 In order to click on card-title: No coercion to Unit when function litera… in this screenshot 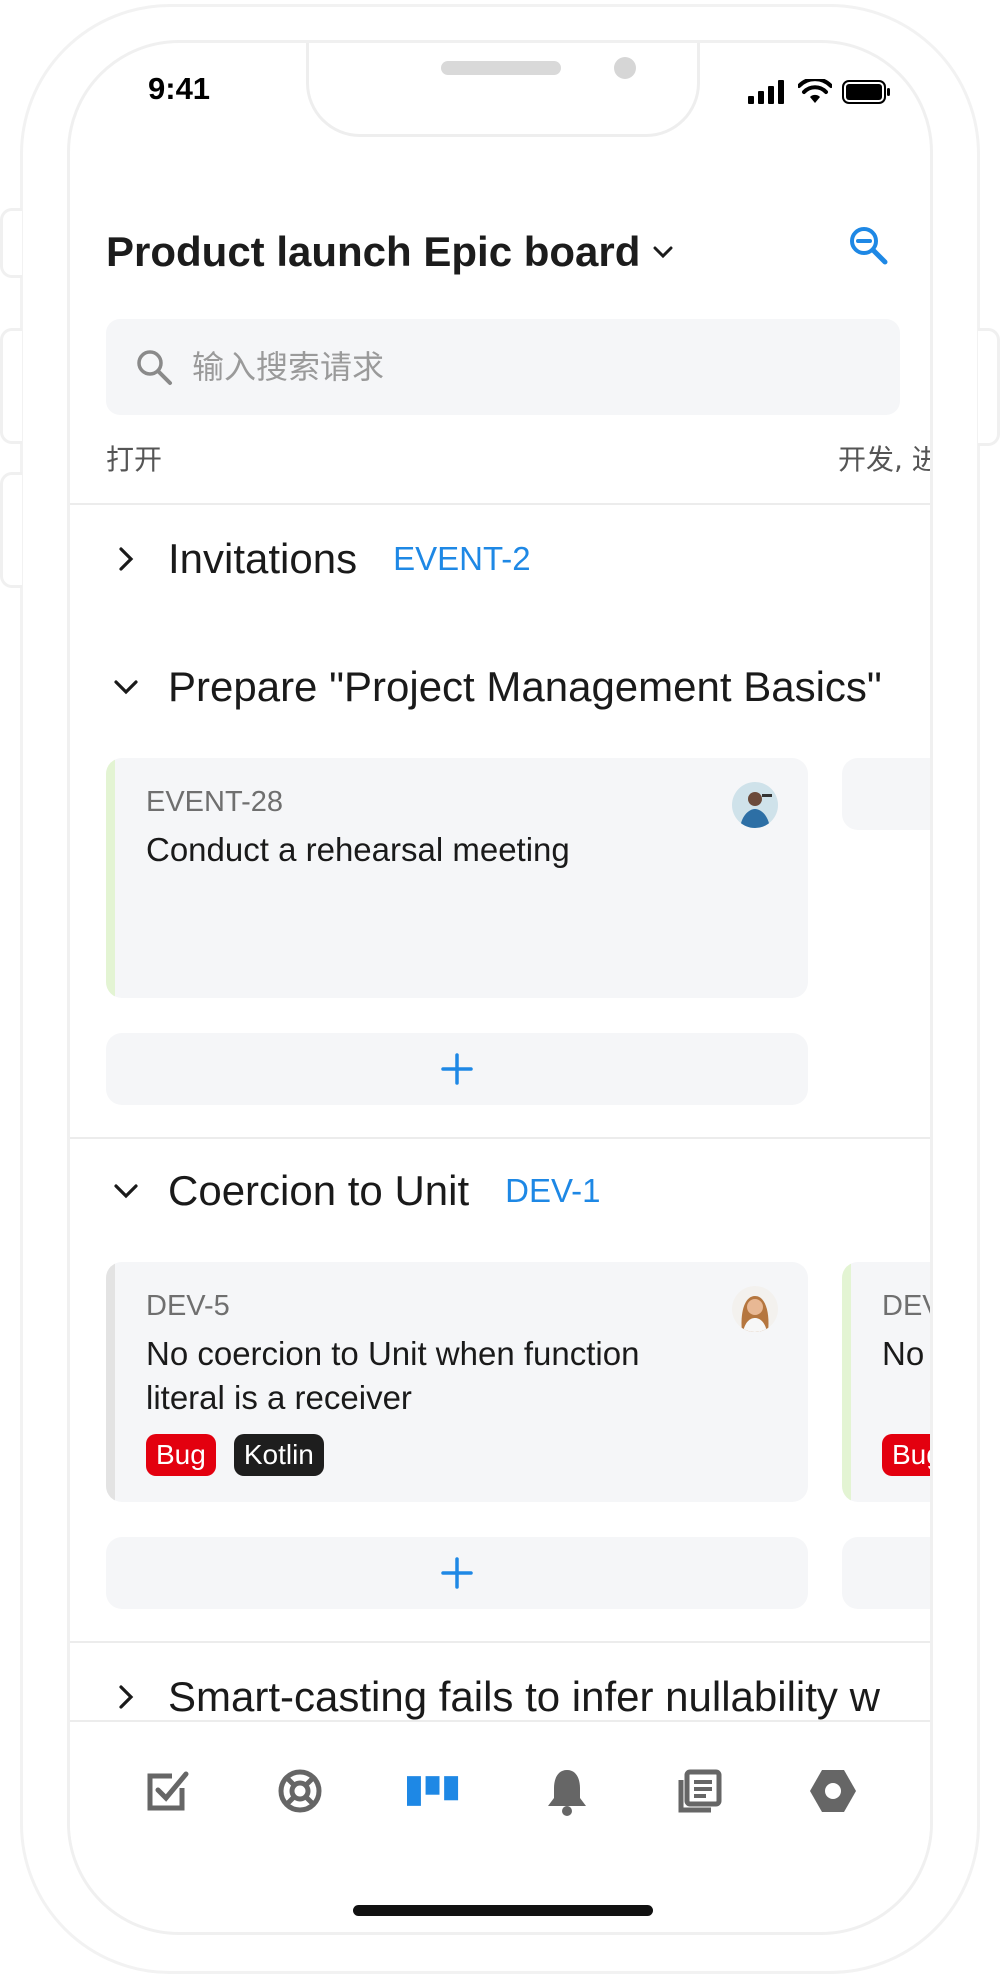, I will do `click(393, 1375)`.